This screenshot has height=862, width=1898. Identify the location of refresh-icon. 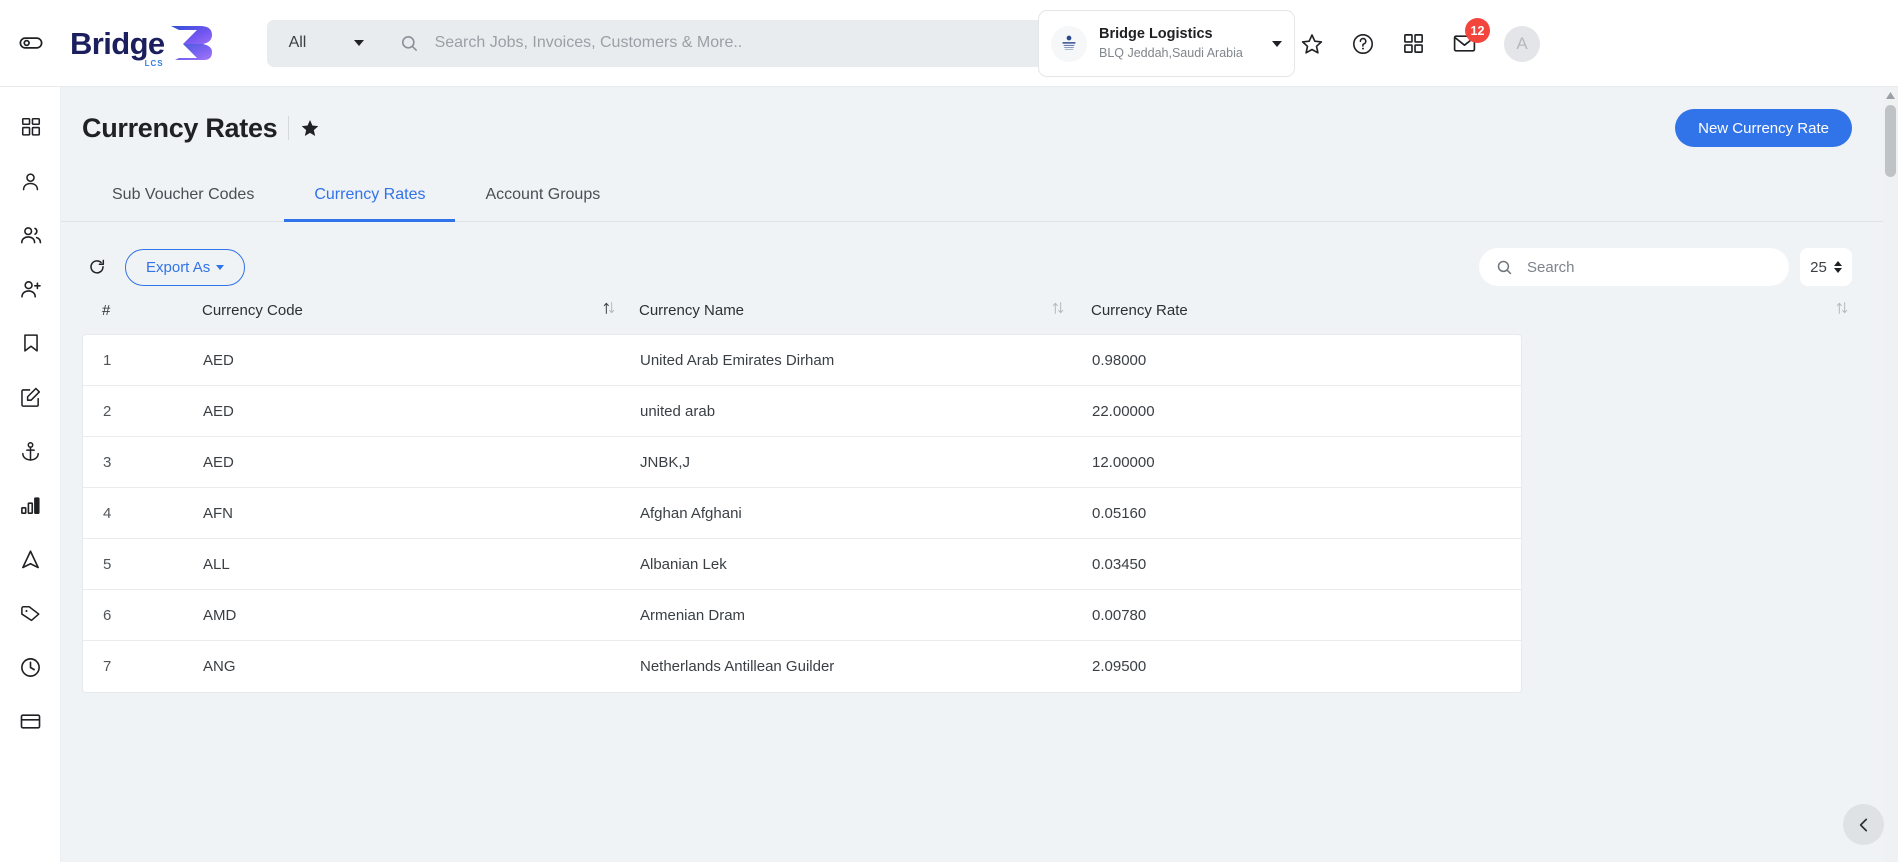
(97, 266).